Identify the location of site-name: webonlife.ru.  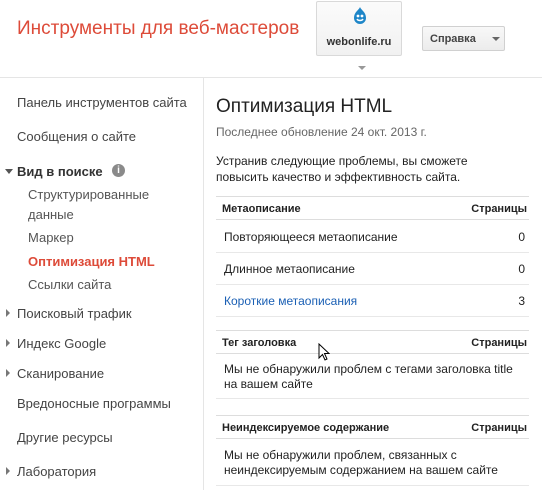
(359, 42).